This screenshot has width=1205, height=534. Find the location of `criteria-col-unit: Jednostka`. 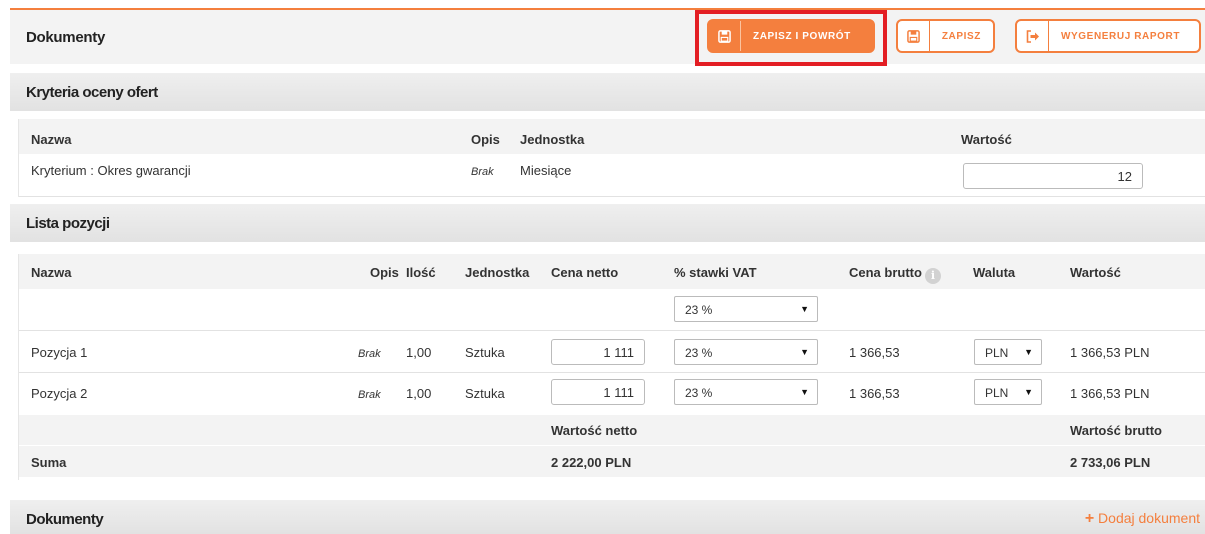

criteria-col-unit: Jednostka is located at coordinates (552, 139).